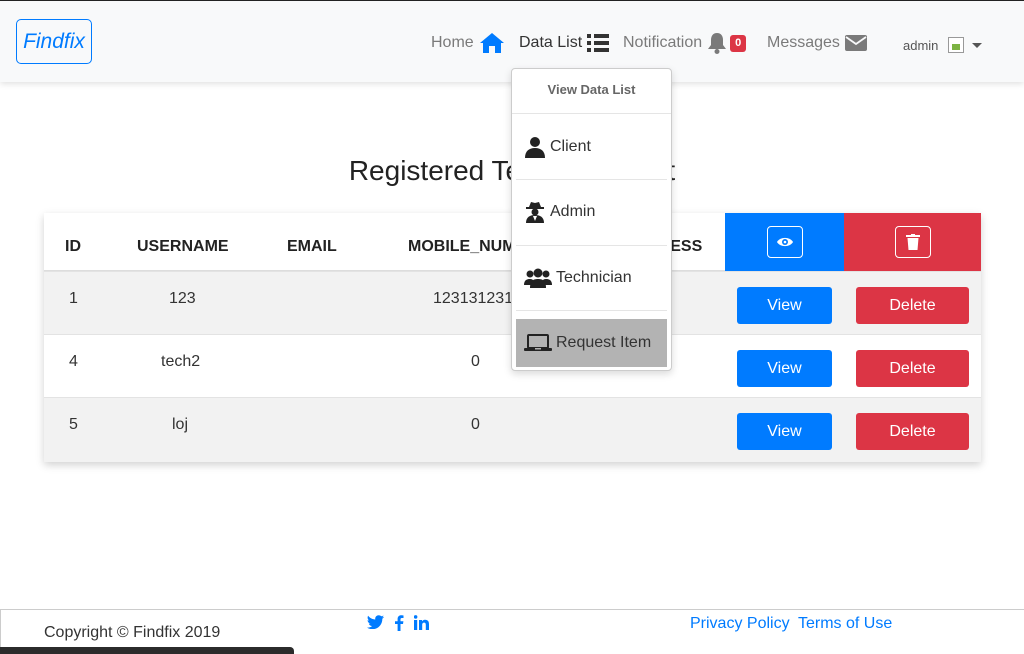 The width and height of the screenshot is (1024, 654). Describe the element at coordinates (977, 45) in the screenshot. I see `caret-down-icon` at that location.